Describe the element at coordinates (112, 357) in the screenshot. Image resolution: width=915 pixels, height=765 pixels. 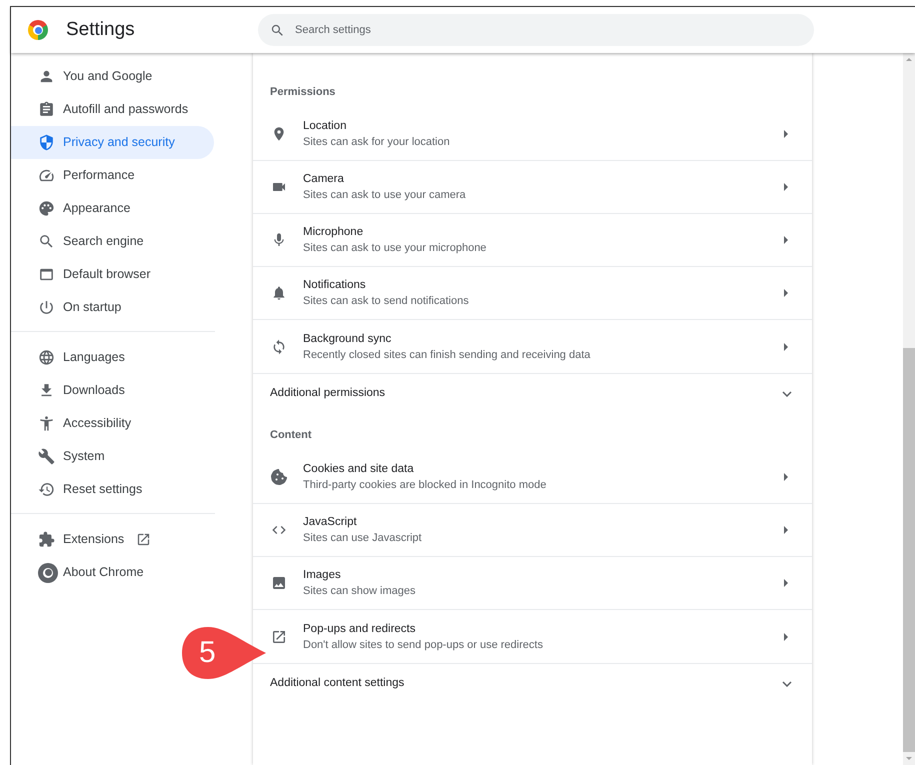
I see `sidebar-item: Languages` at that location.